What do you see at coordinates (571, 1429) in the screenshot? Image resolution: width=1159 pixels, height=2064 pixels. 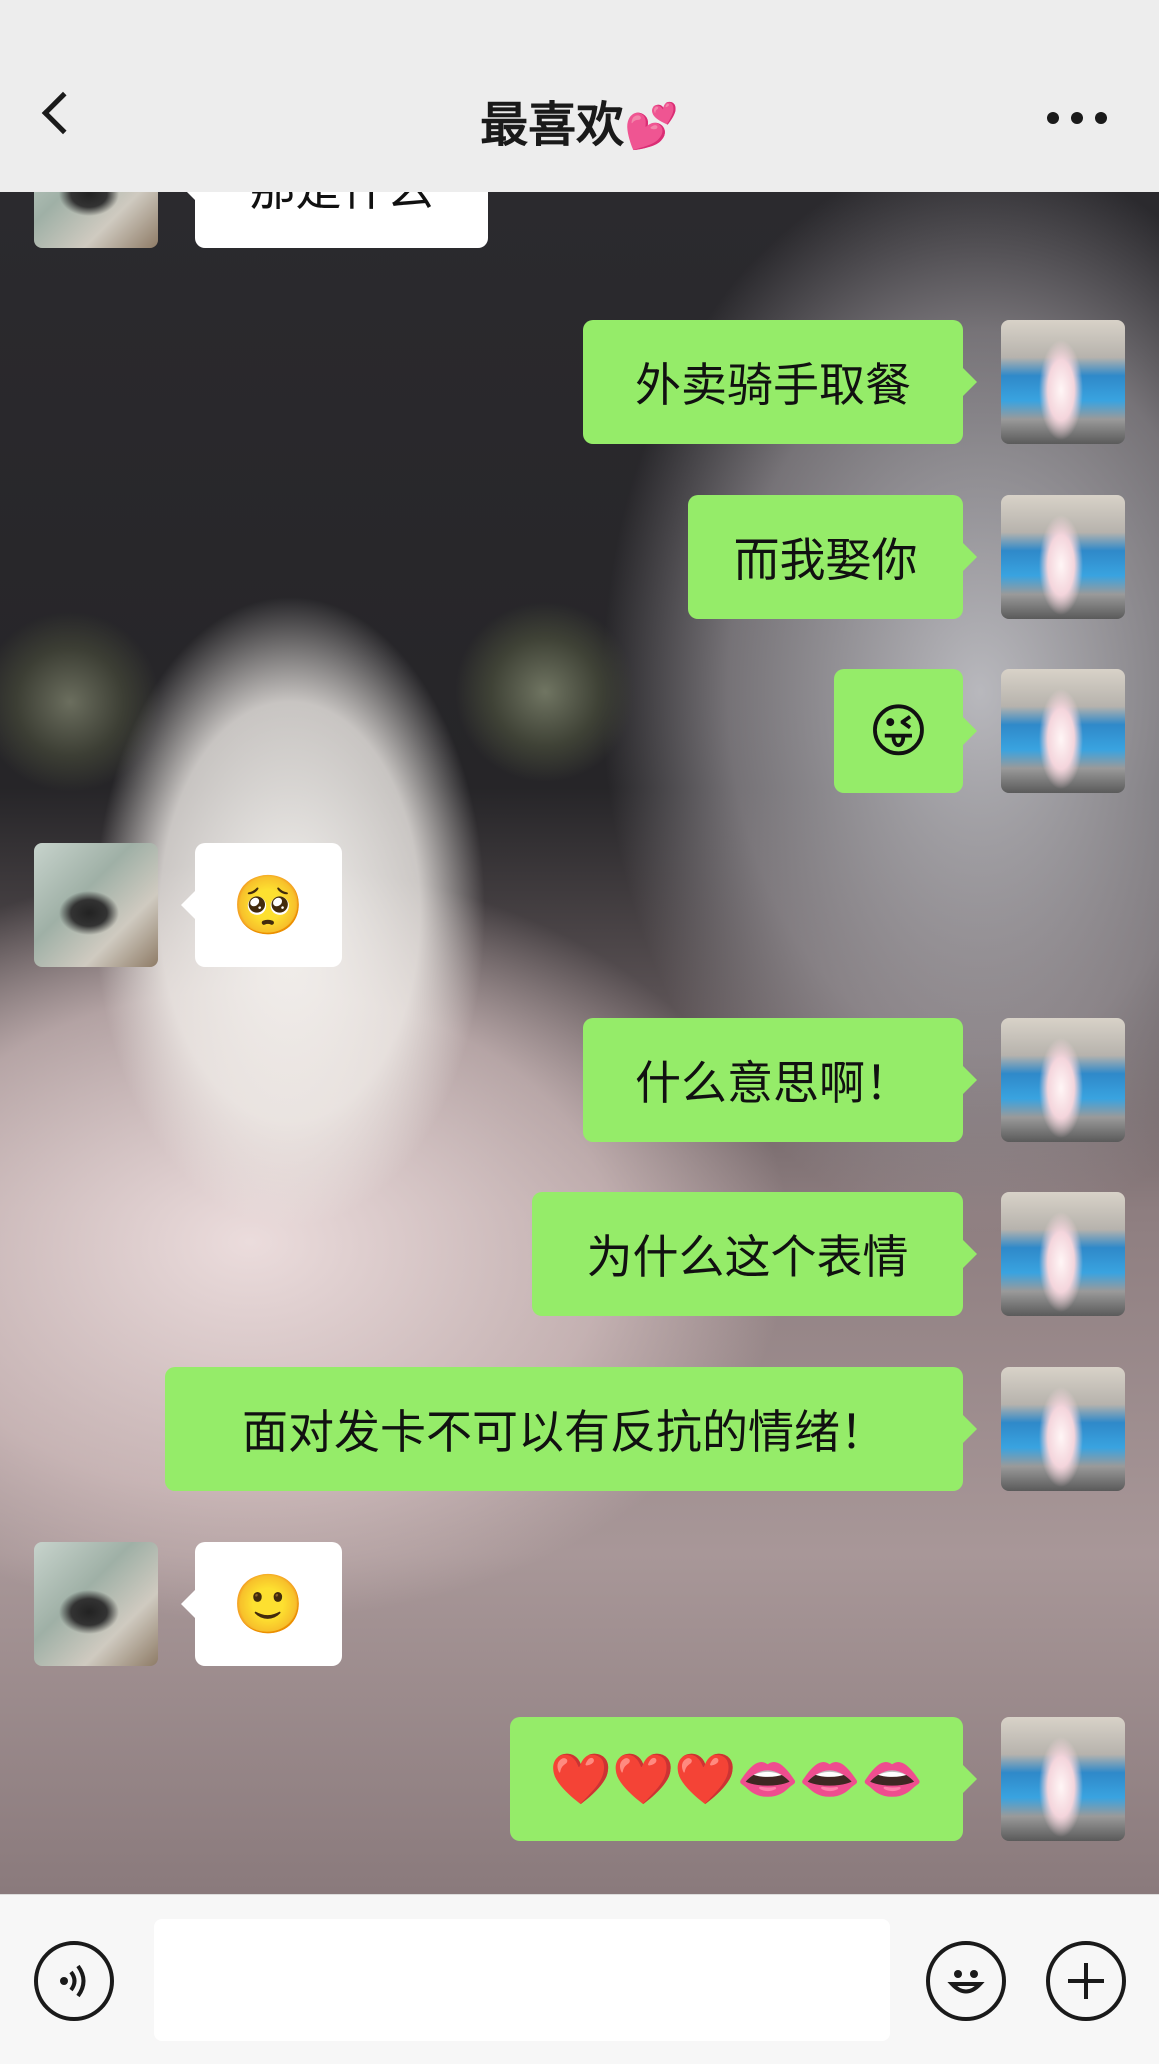 I see `message-bubble: 面对发卡不可以有反抗的情绪！` at bounding box center [571, 1429].